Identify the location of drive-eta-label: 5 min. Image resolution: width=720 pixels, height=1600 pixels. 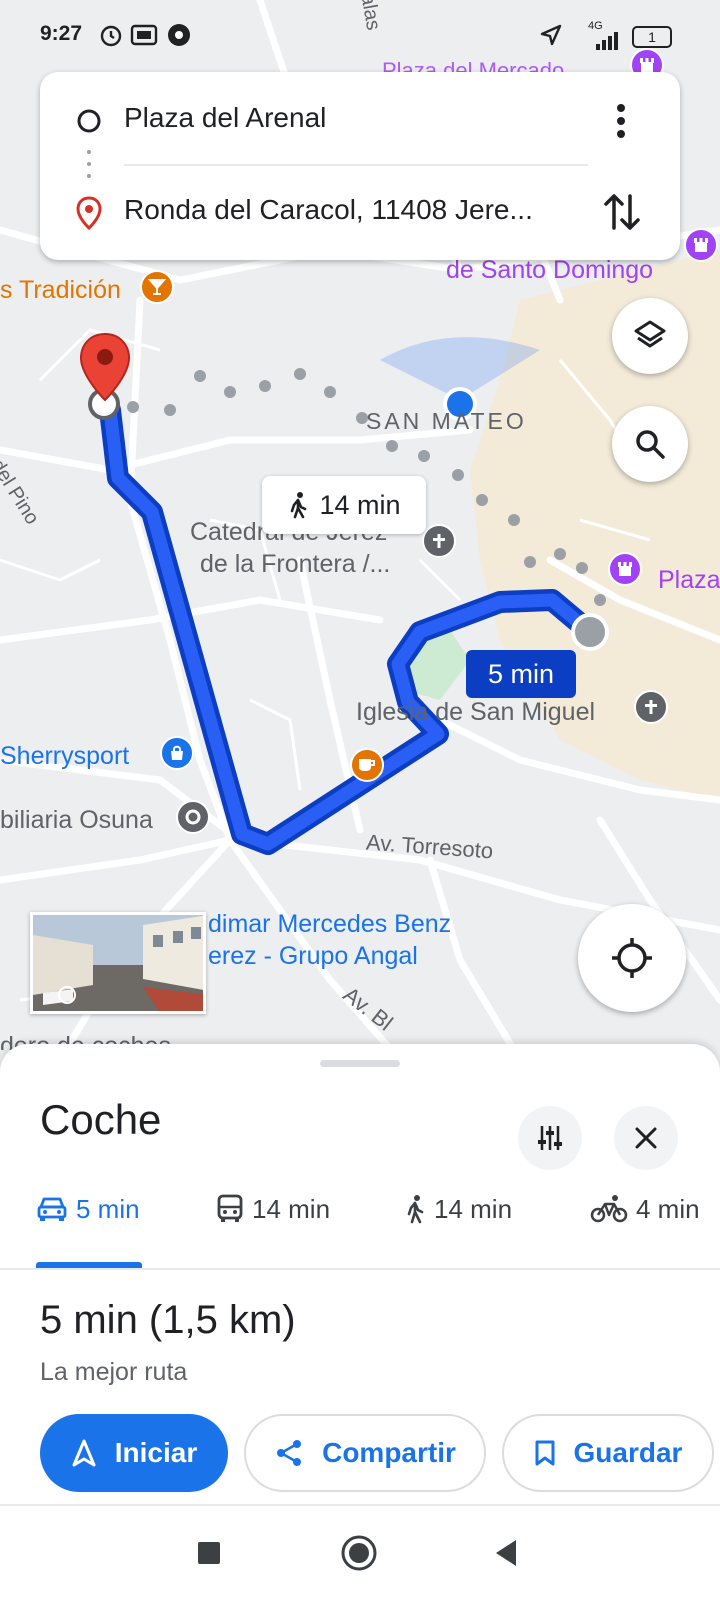
(521, 674).